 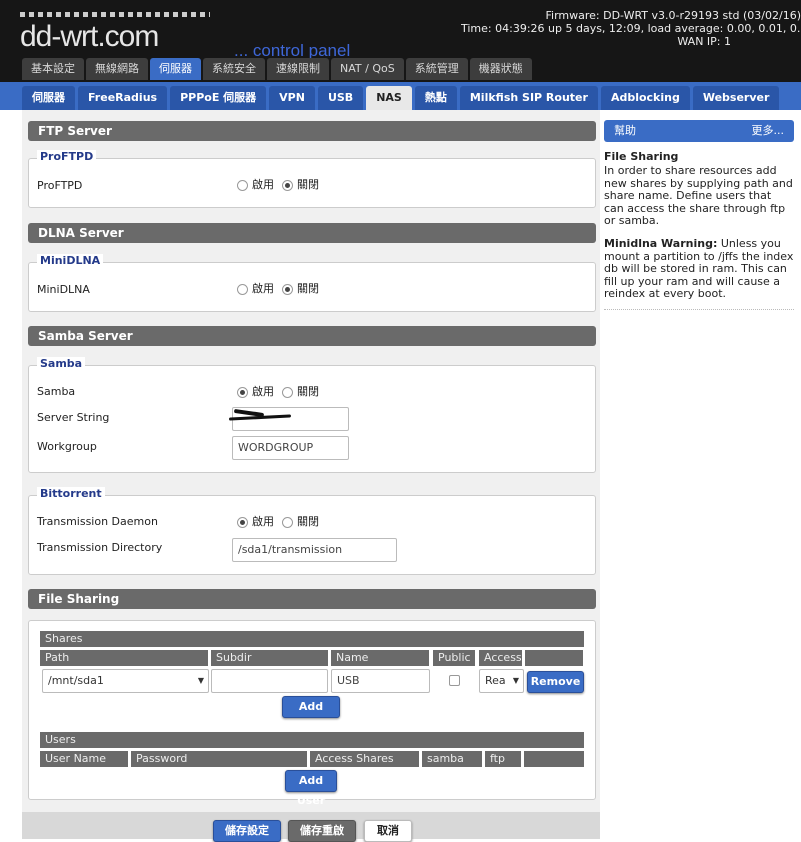 What do you see at coordinates (312, 639) in the screenshot?
I see `shares-header: Shares` at bounding box center [312, 639].